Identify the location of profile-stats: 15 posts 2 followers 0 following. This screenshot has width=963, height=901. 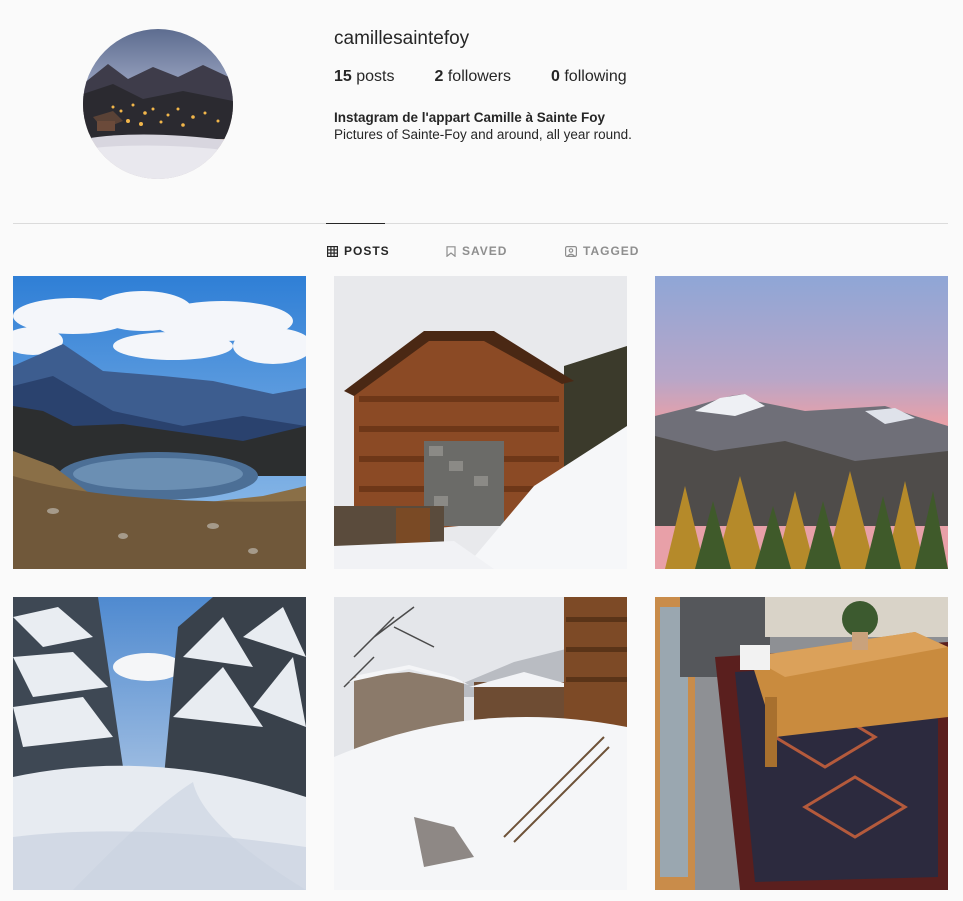
(500, 77).